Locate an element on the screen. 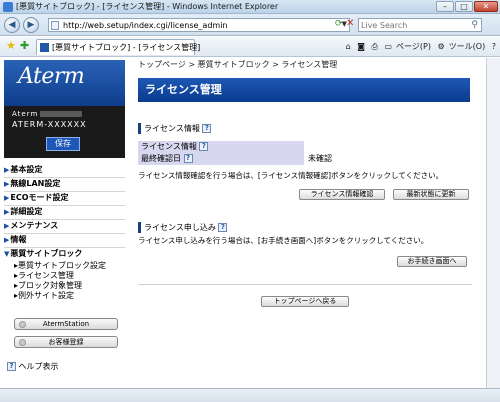 This screenshot has height=402, width=500. vertical-scrollbar is located at coordinates (493, 223).